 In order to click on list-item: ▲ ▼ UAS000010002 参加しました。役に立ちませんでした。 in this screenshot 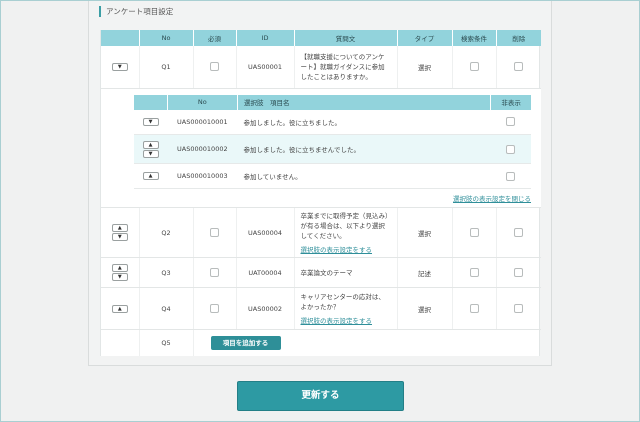, I will do `click(332, 149)`.